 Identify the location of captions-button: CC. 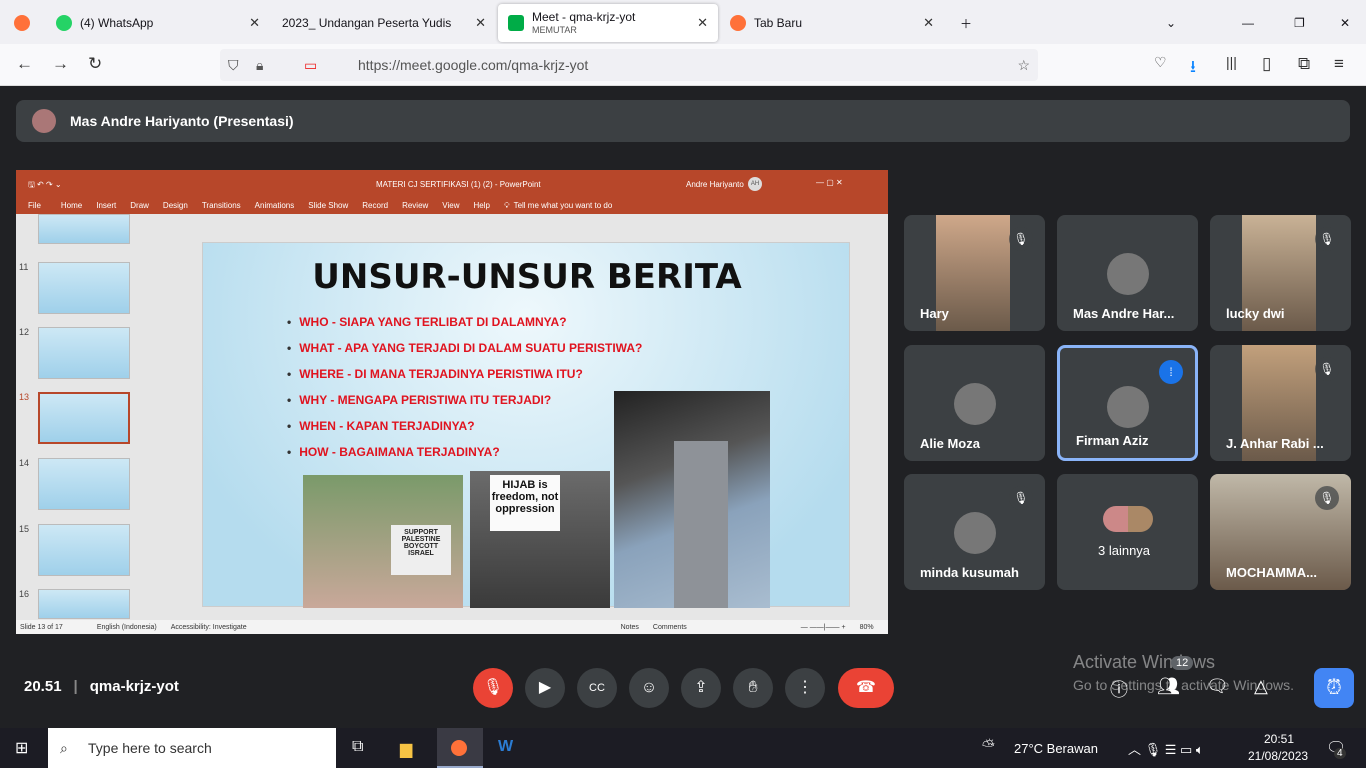
(597, 688).